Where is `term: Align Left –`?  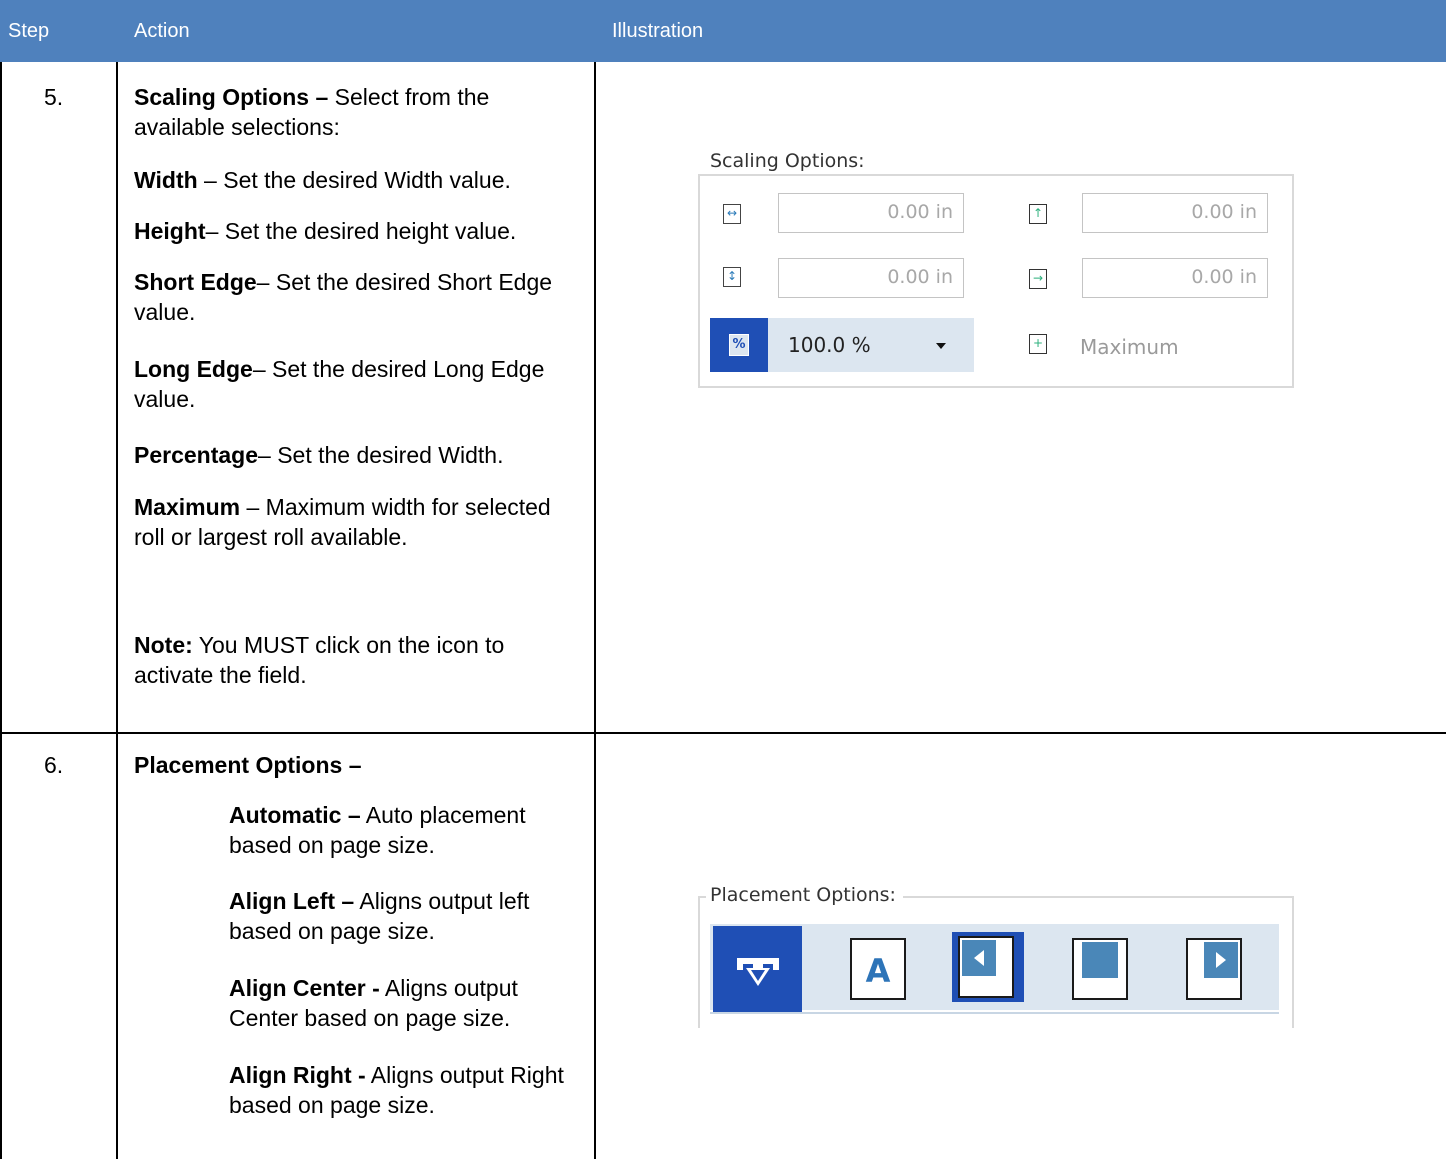
term: Align Left – is located at coordinates (292, 901).